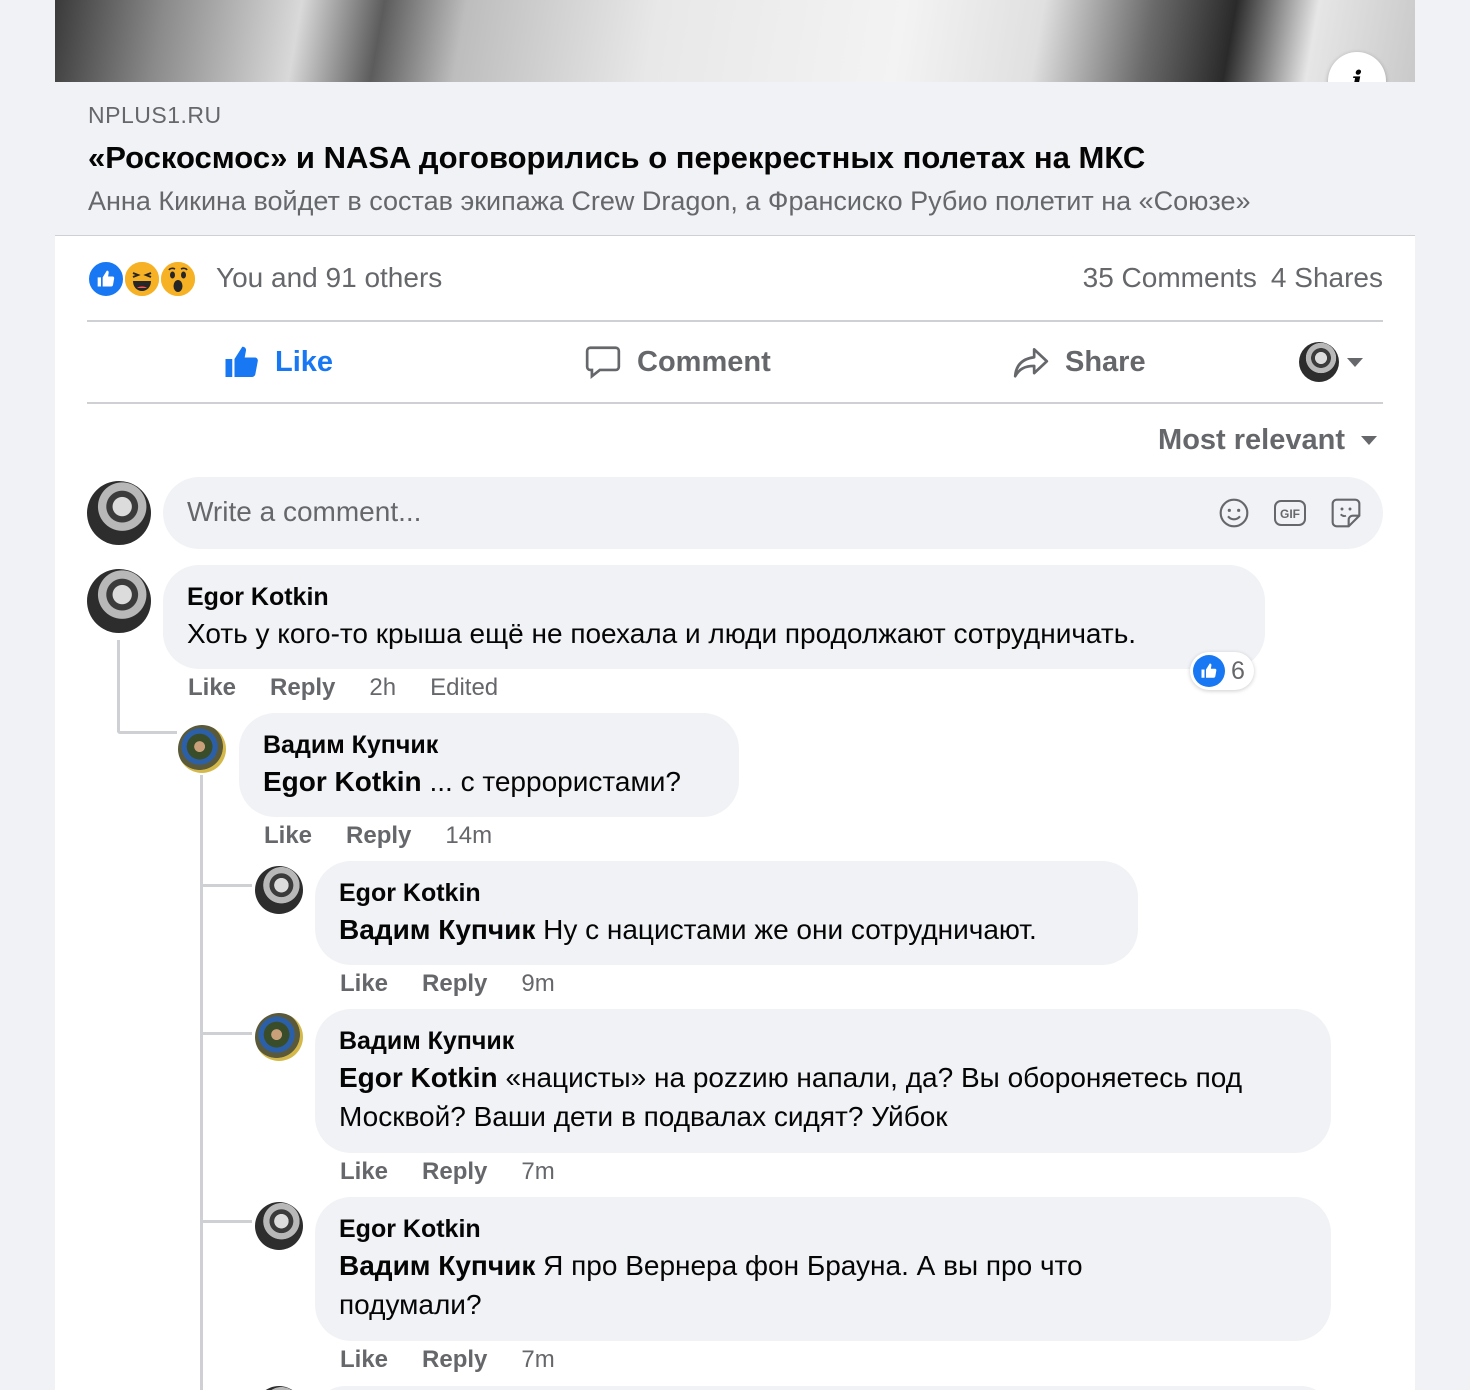 This screenshot has width=1470, height=1390. I want to click on svg-text: GIF, so click(1290, 514).